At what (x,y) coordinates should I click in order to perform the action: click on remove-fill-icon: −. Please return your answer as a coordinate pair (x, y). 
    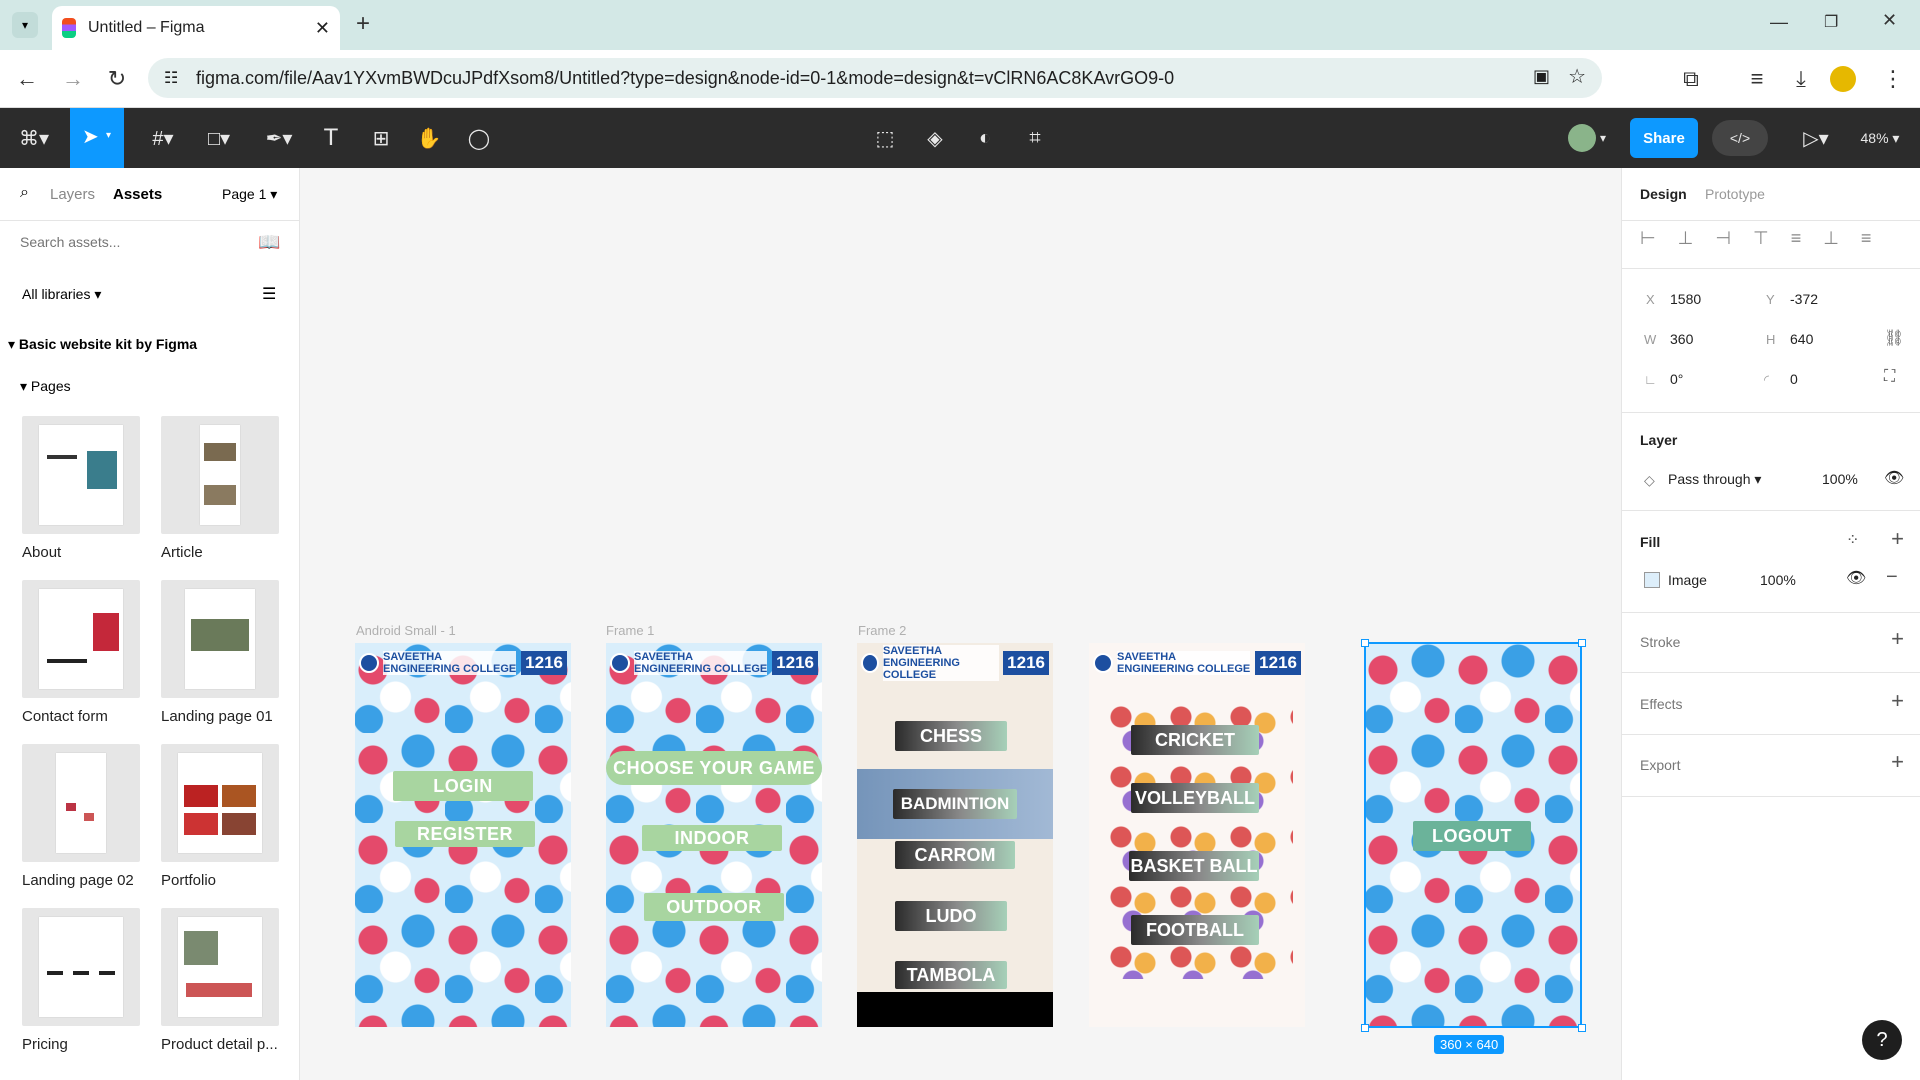
    Looking at the image, I should click on (1892, 577).